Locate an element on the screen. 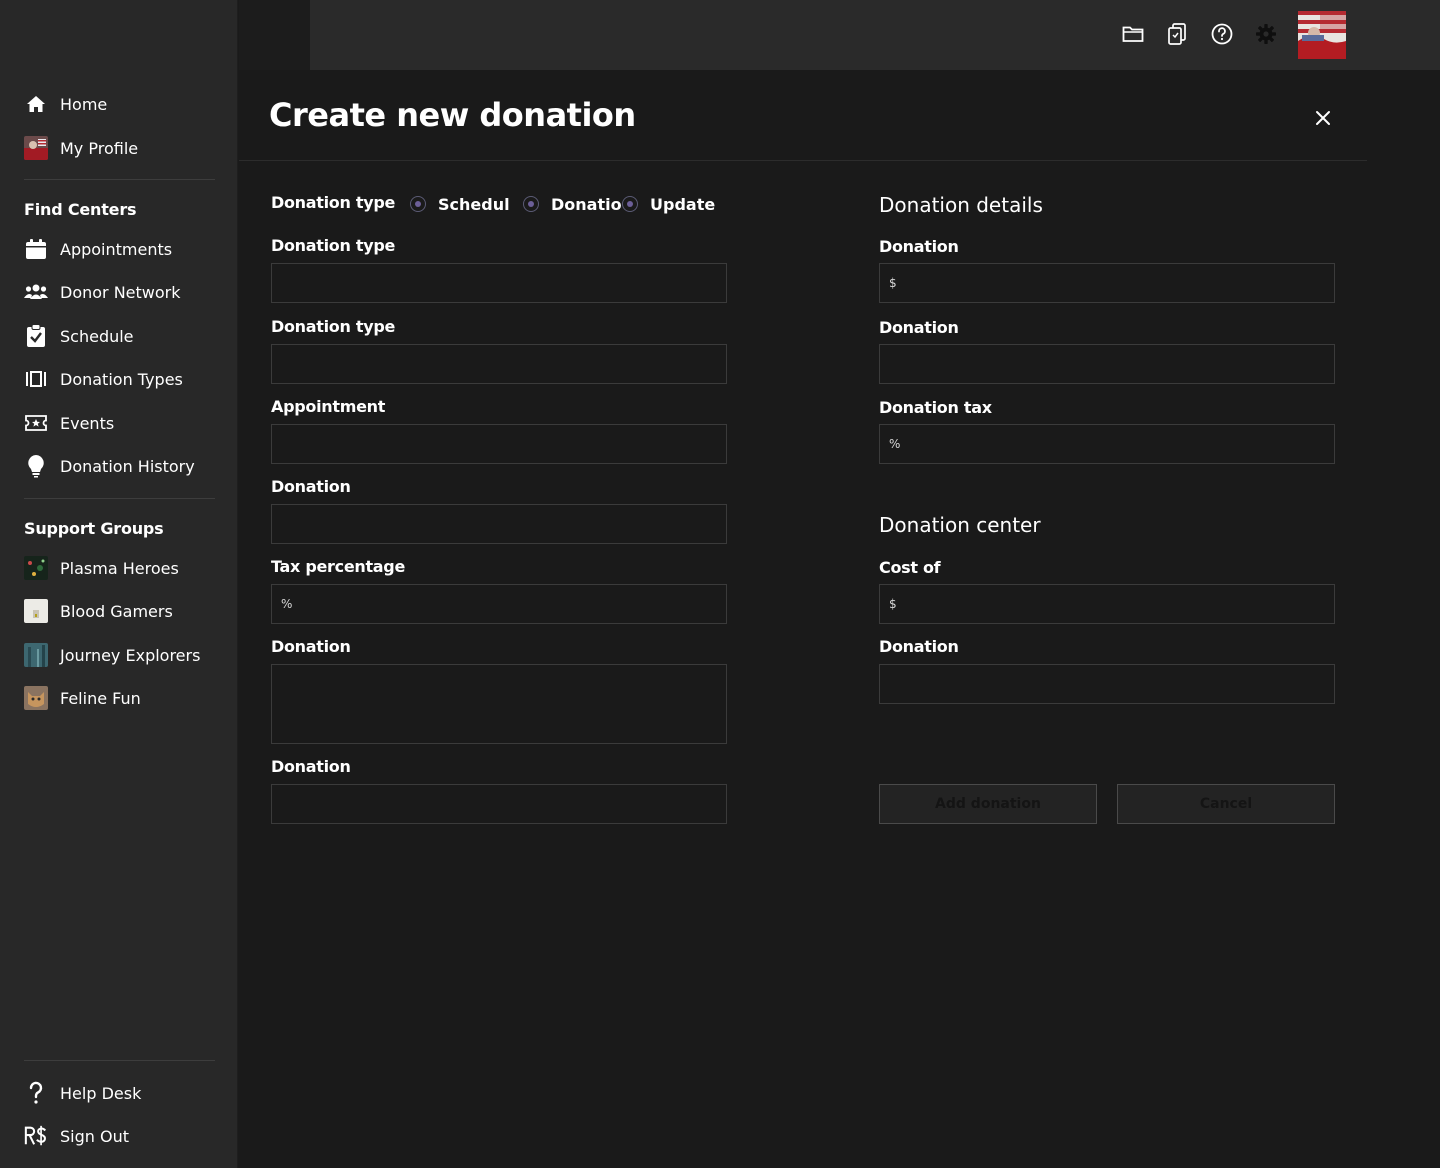 The width and height of the screenshot is (1440, 1168). cost-input is located at coordinates (1107, 604).